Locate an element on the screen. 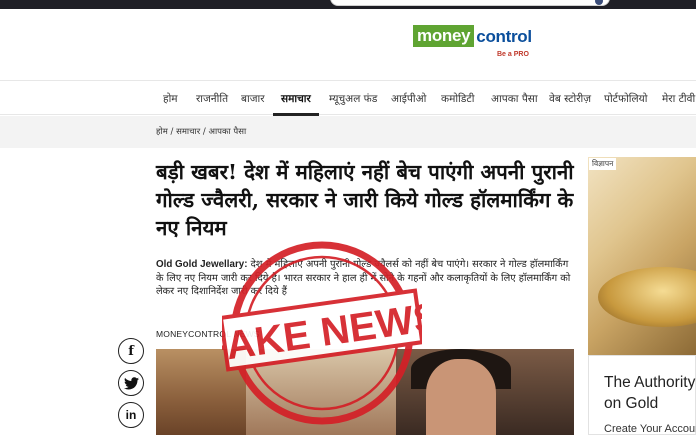 The image size is (696, 435). nav-item-home: होम is located at coordinates (170, 99).